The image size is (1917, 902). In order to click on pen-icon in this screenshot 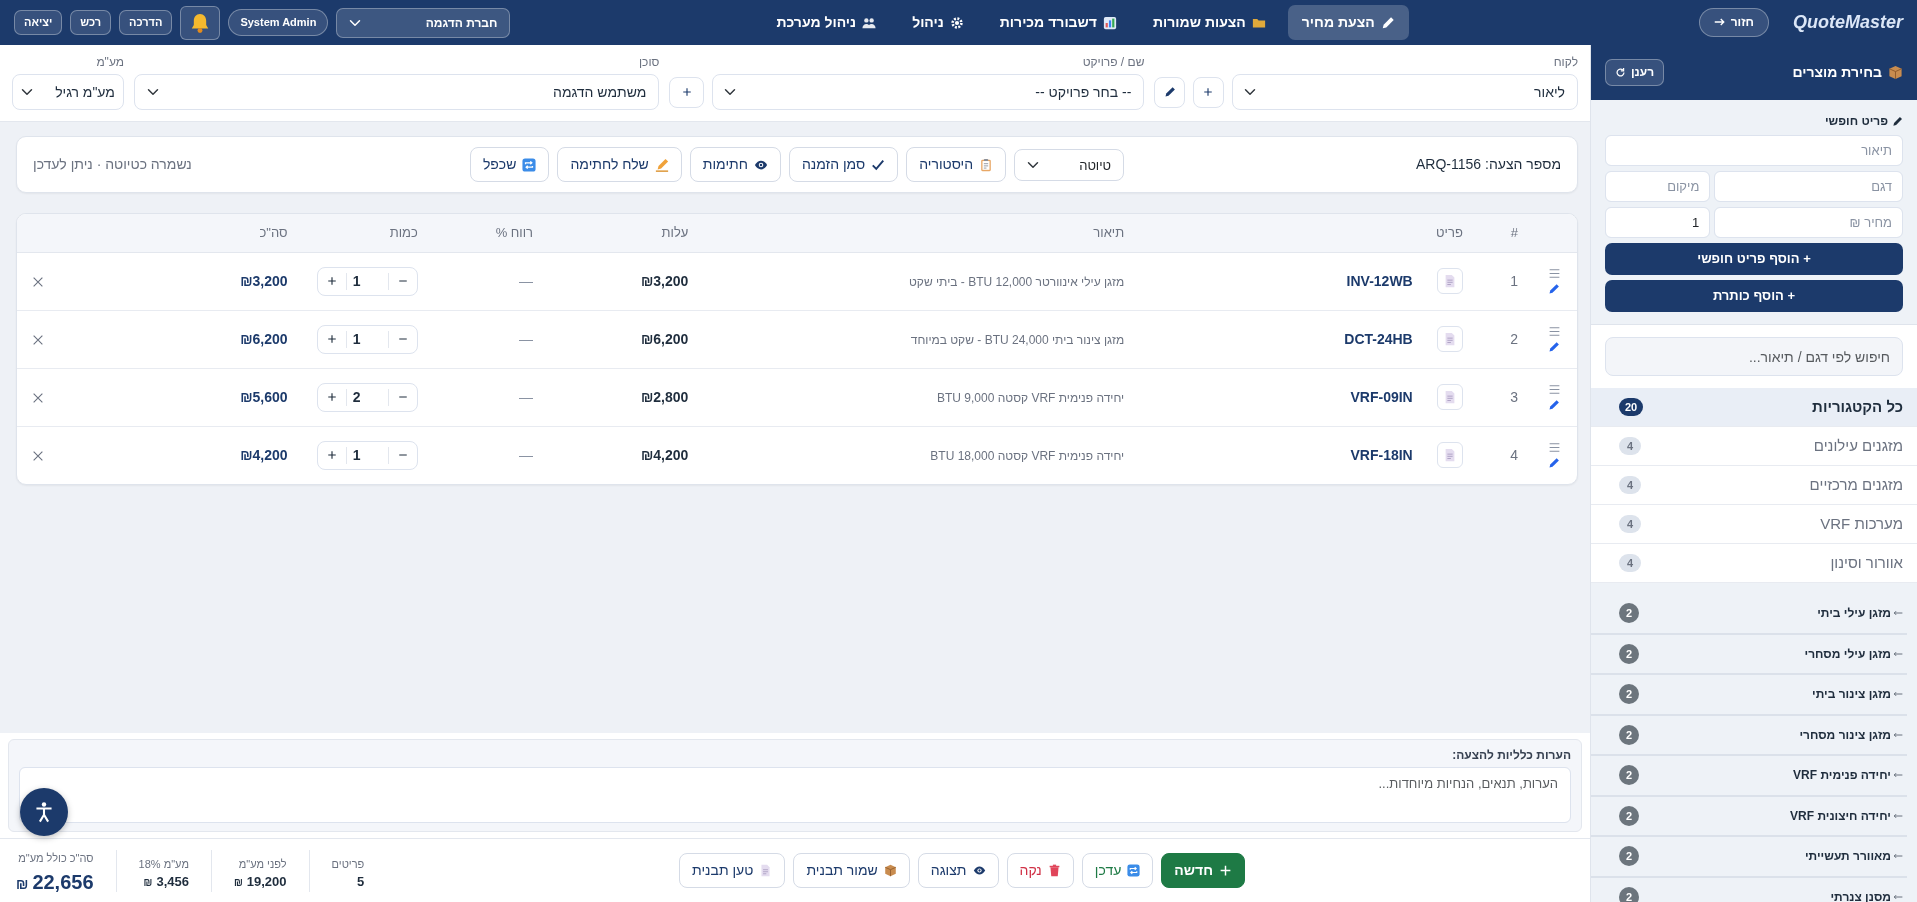, I will do `click(661, 164)`.